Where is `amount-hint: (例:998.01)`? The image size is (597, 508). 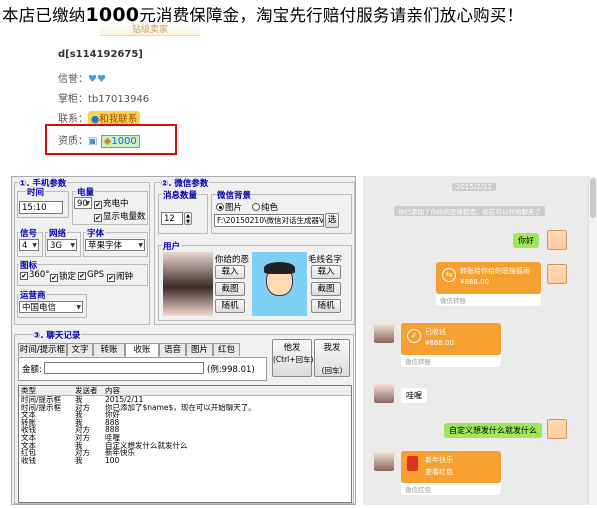 amount-hint: (例:998.01) is located at coordinates (231, 370).